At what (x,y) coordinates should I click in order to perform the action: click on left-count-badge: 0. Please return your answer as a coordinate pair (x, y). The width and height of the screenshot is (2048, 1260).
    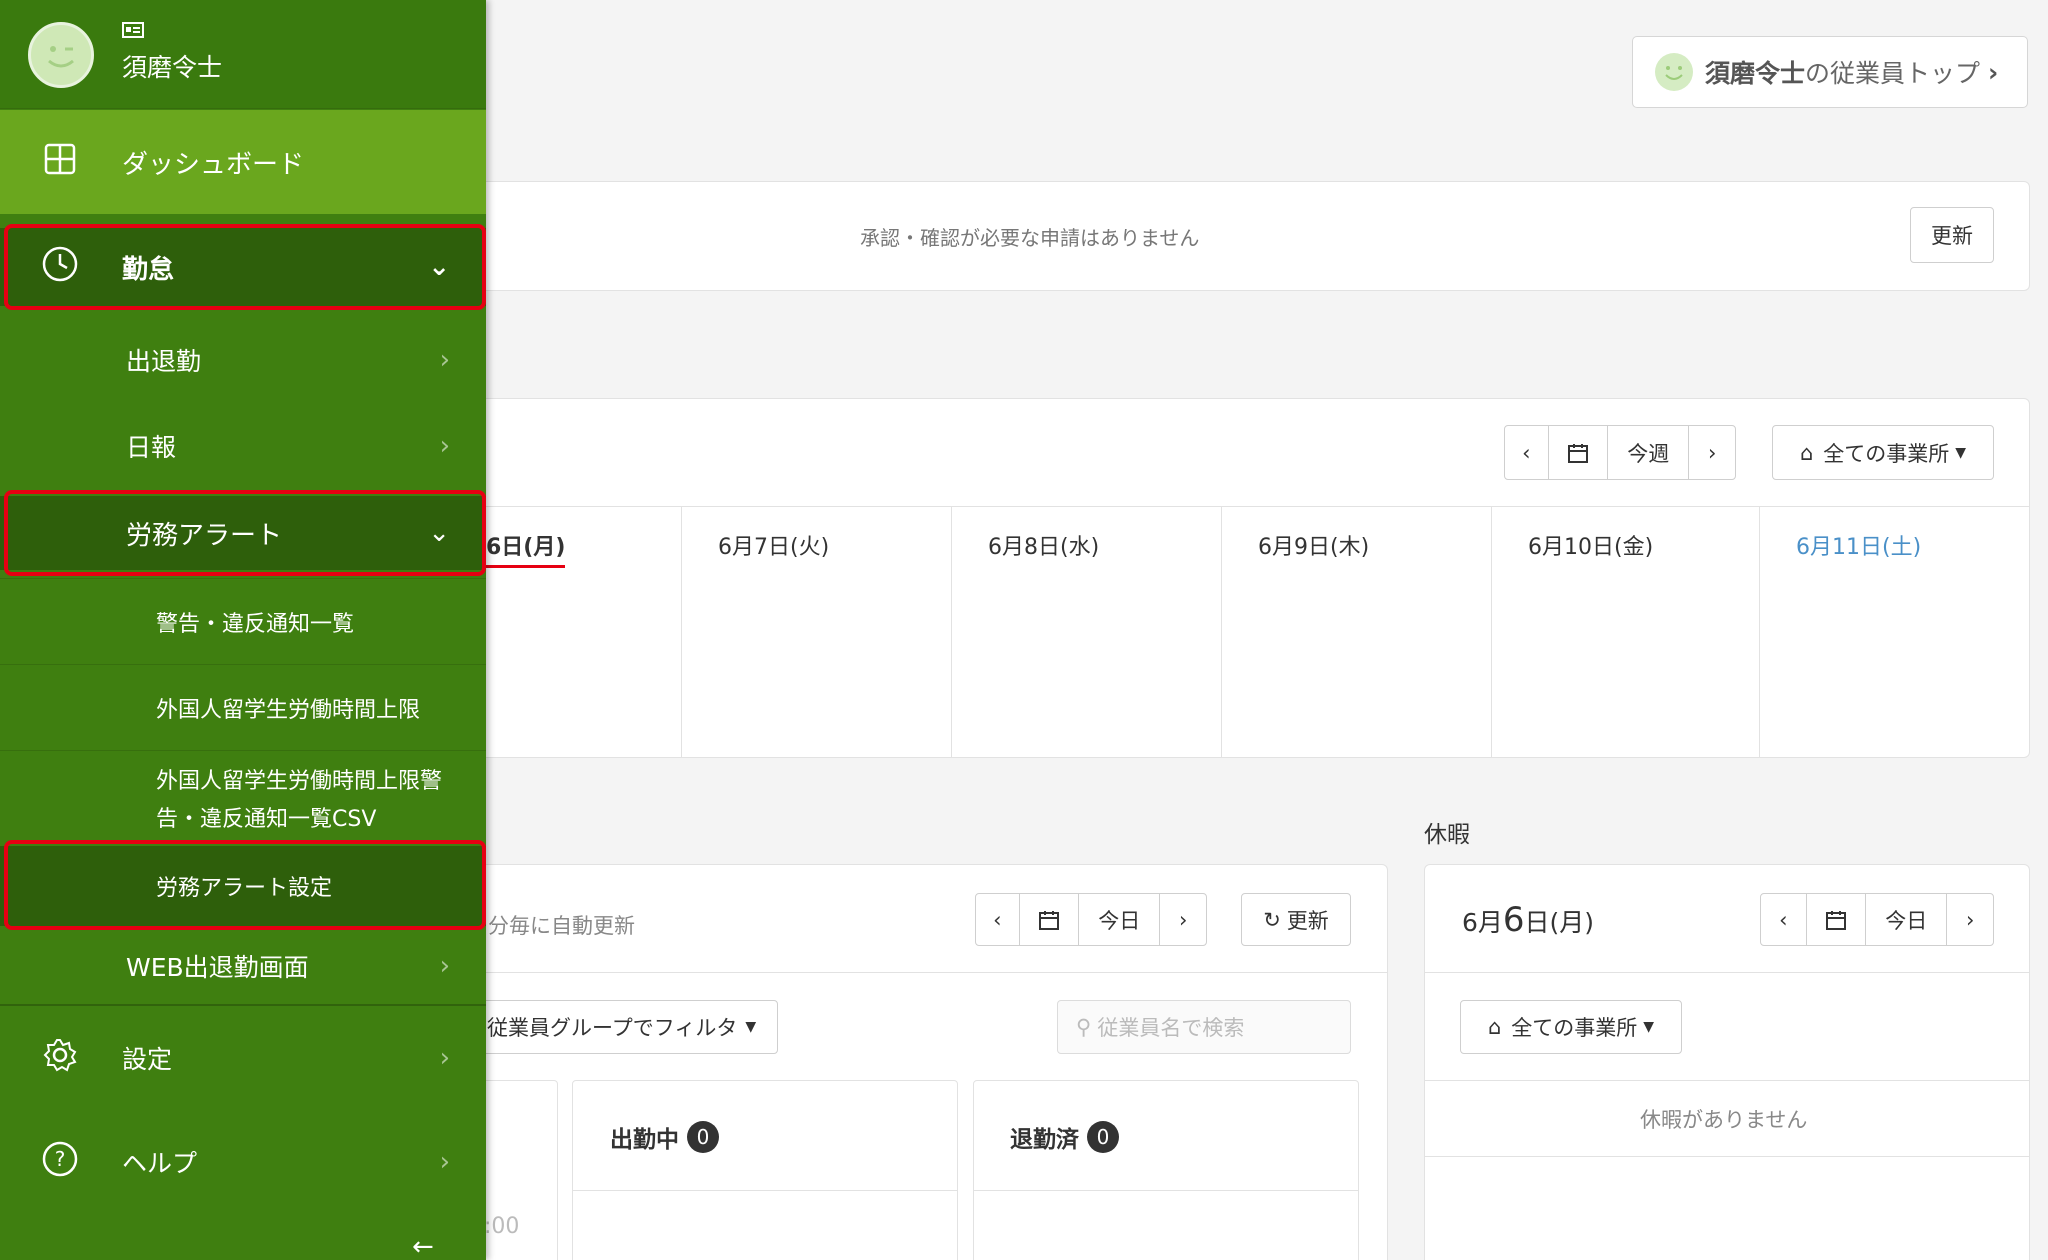
    Looking at the image, I should click on (1103, 1137).